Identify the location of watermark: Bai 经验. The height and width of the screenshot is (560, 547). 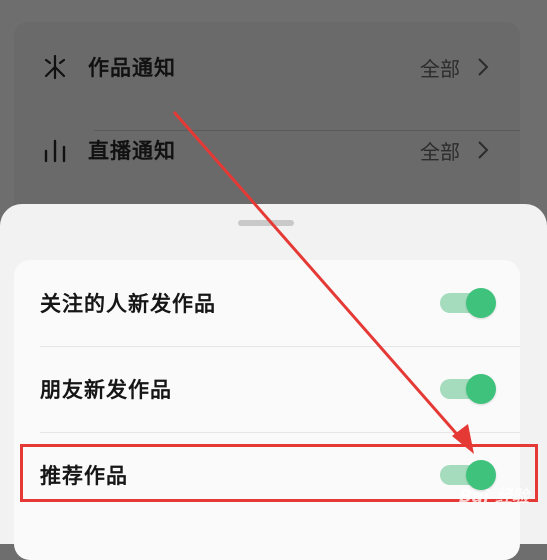
(493, 497).